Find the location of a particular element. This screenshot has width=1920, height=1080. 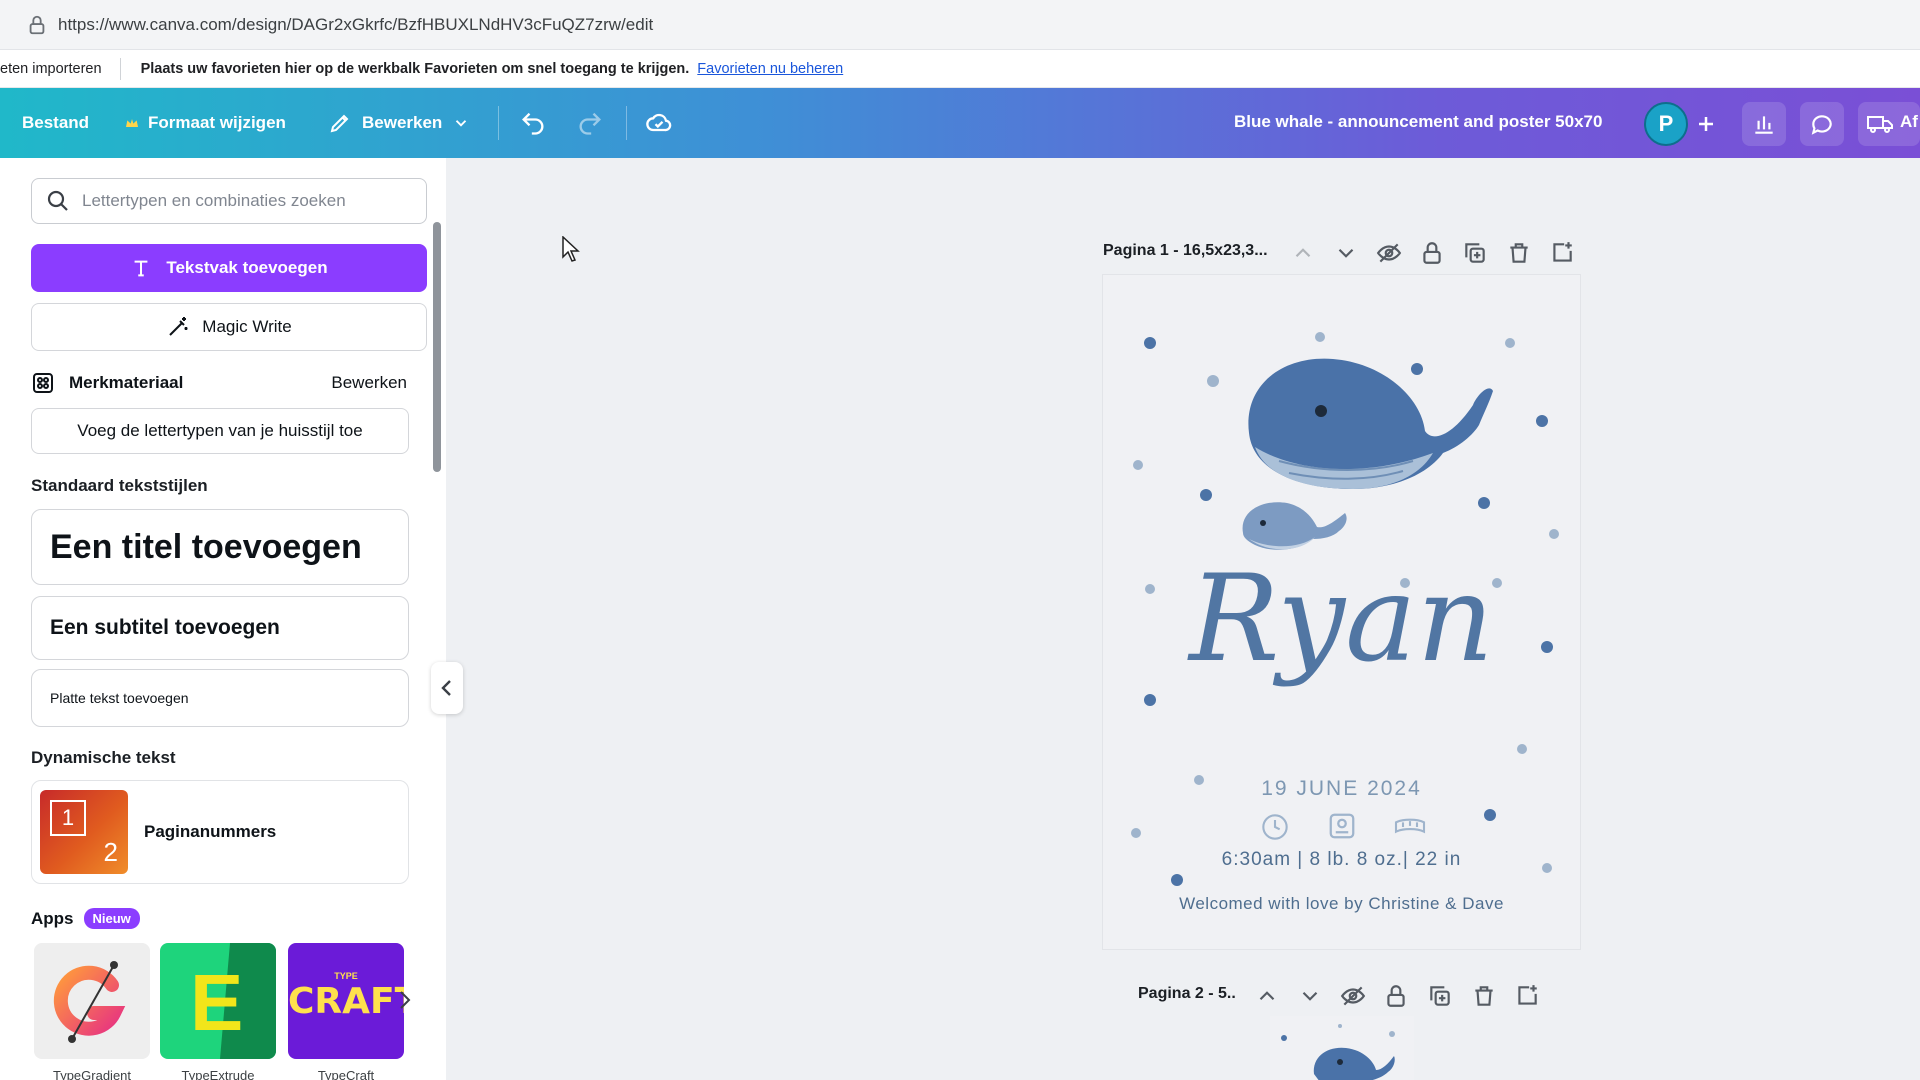

add-textbox-label: Tekstvak toevoegen is located at coordinates (247, 267).